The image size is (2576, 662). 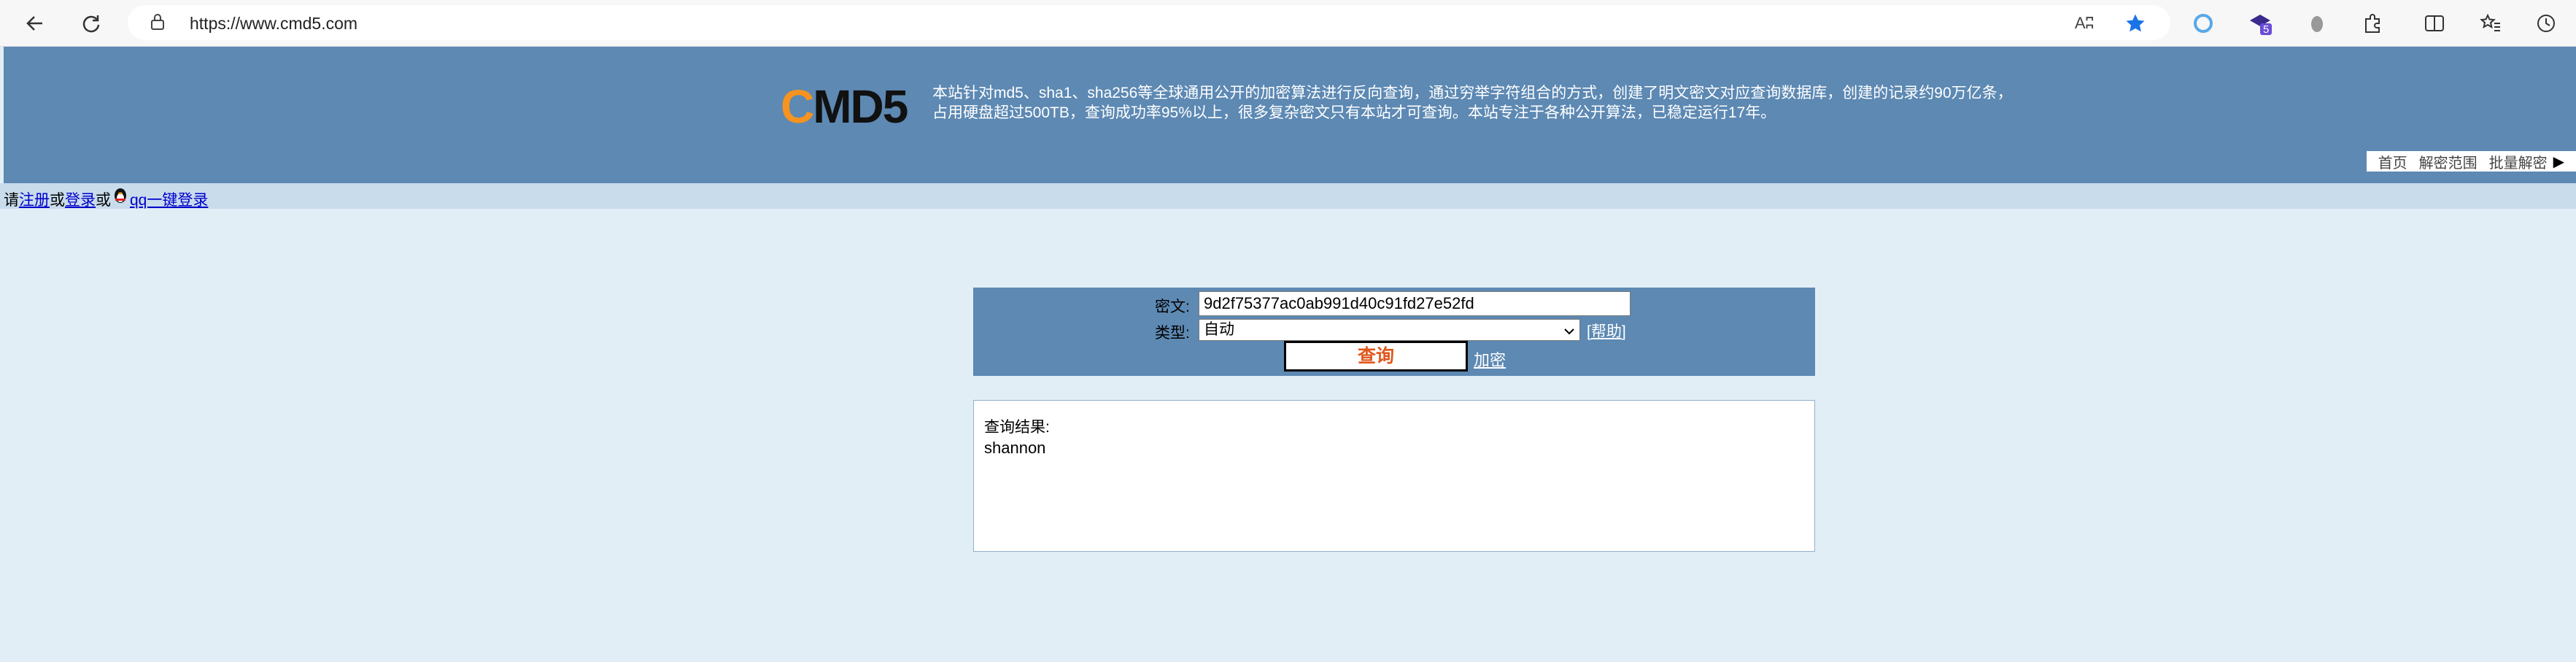 I want to click on register-link: 注册, so click(x=34, y=199).